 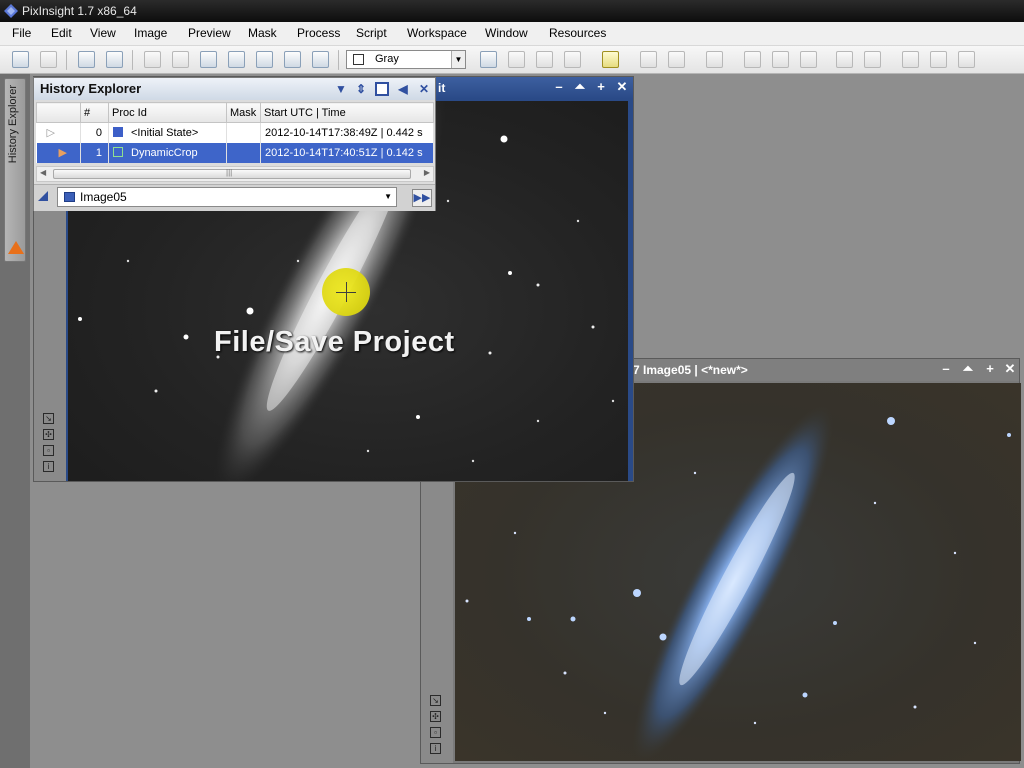 What do you see at coordinates (43, 172) in the screenshot?
I see `scroll-left-icon: ◀` at bounding box center [43, 172].